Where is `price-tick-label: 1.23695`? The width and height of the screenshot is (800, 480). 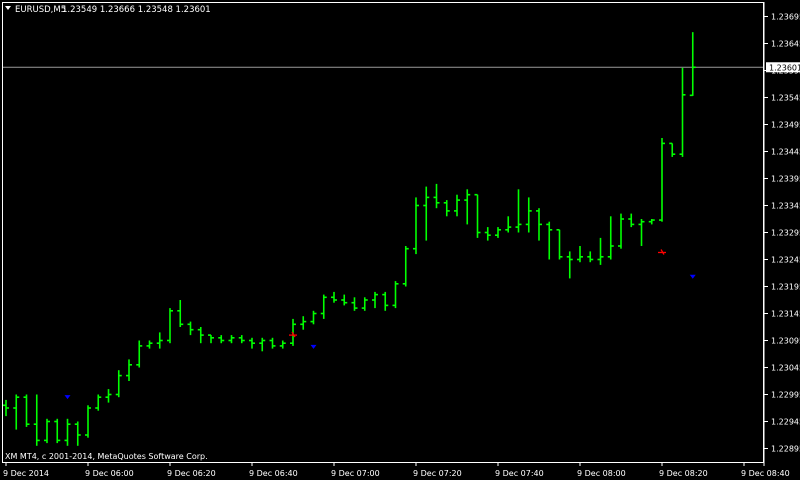
price-tick-label: 1.23695 is located at coordinates (785, 17).